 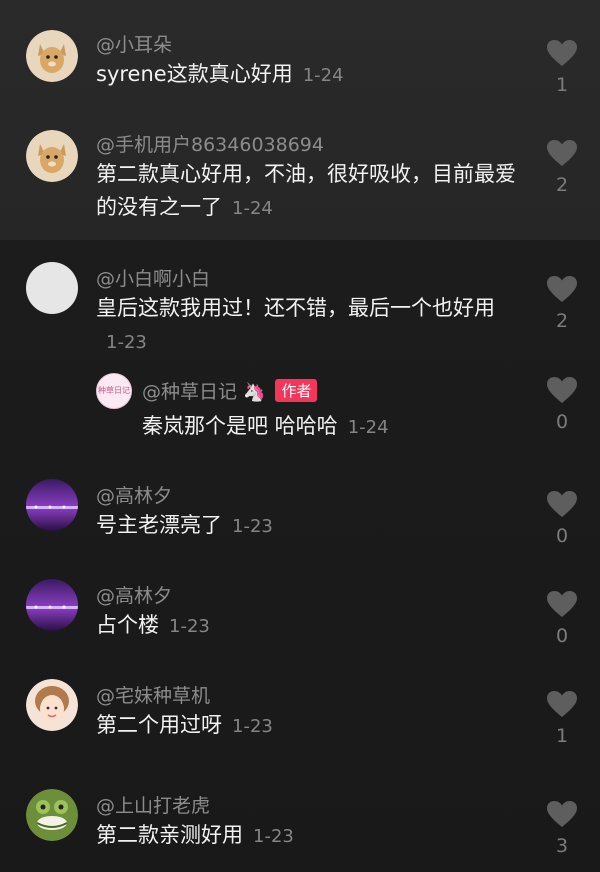 I want to click on comment-text: 号主老漂亮了 1-23, so click(x=306, y=526).